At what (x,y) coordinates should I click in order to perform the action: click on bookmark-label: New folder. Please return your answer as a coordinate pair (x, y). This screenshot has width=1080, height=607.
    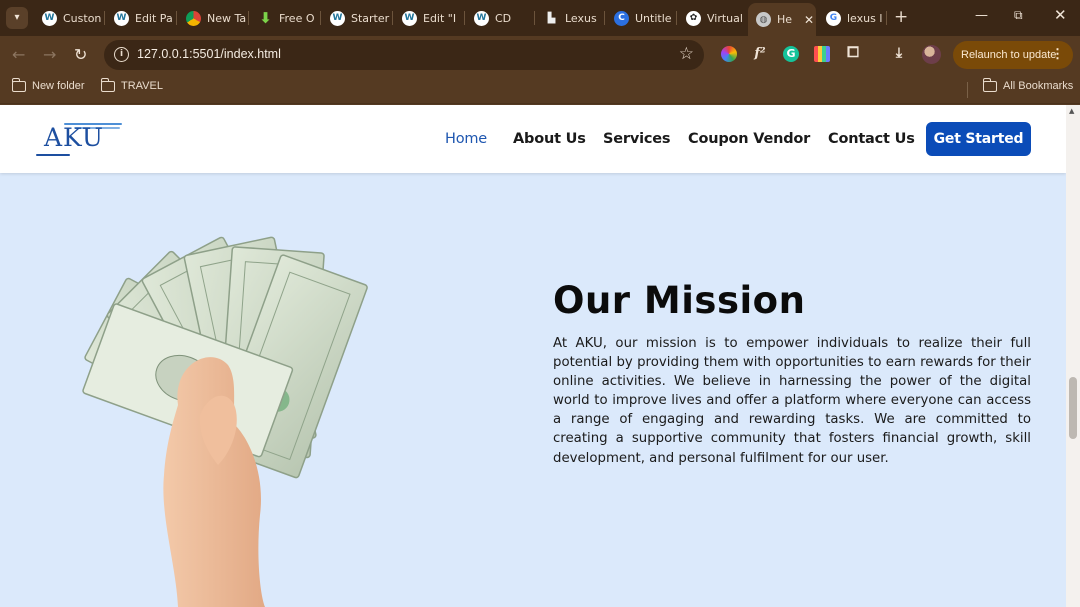
    Looking at the image, I should click on (58, 86).